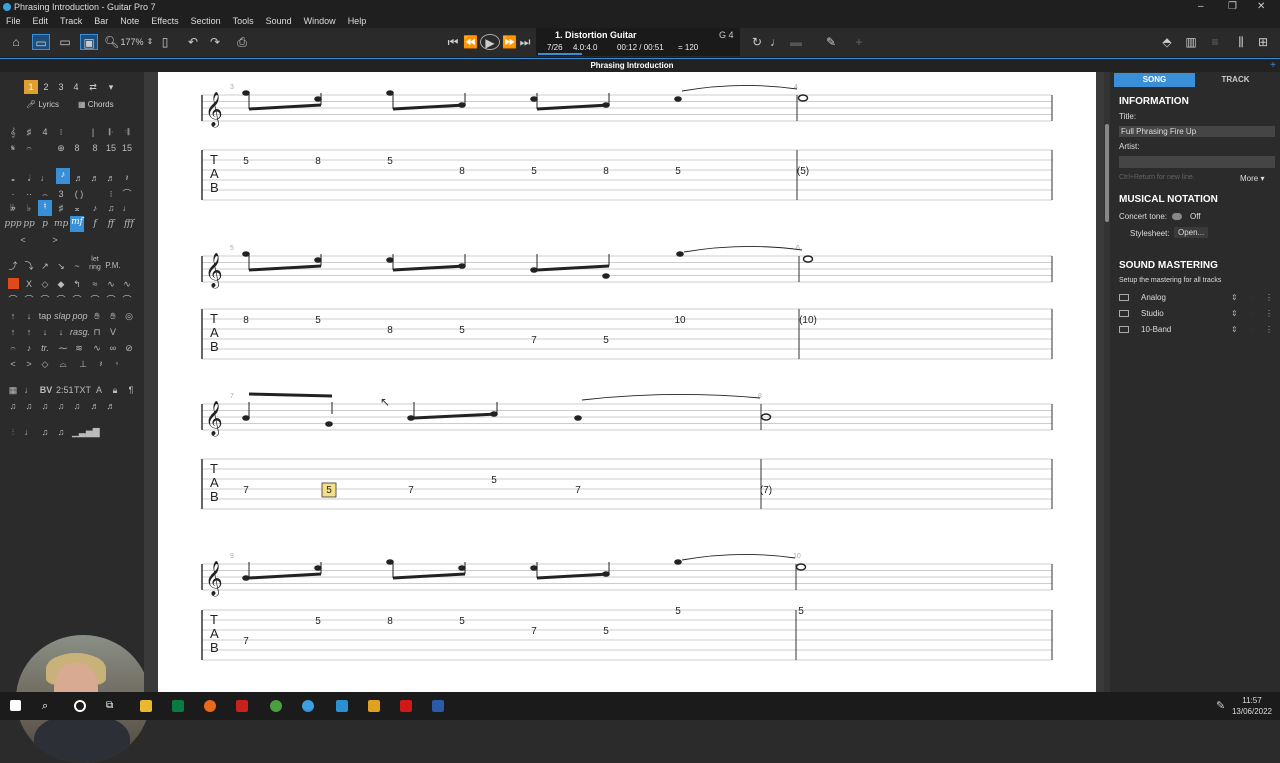 The height and width of the screenshot is (763, 1280). What do you see at coordinates (13, 364) in the screenshot?
I see `arrow-left-icon: <` at bounding box center [13, 364].